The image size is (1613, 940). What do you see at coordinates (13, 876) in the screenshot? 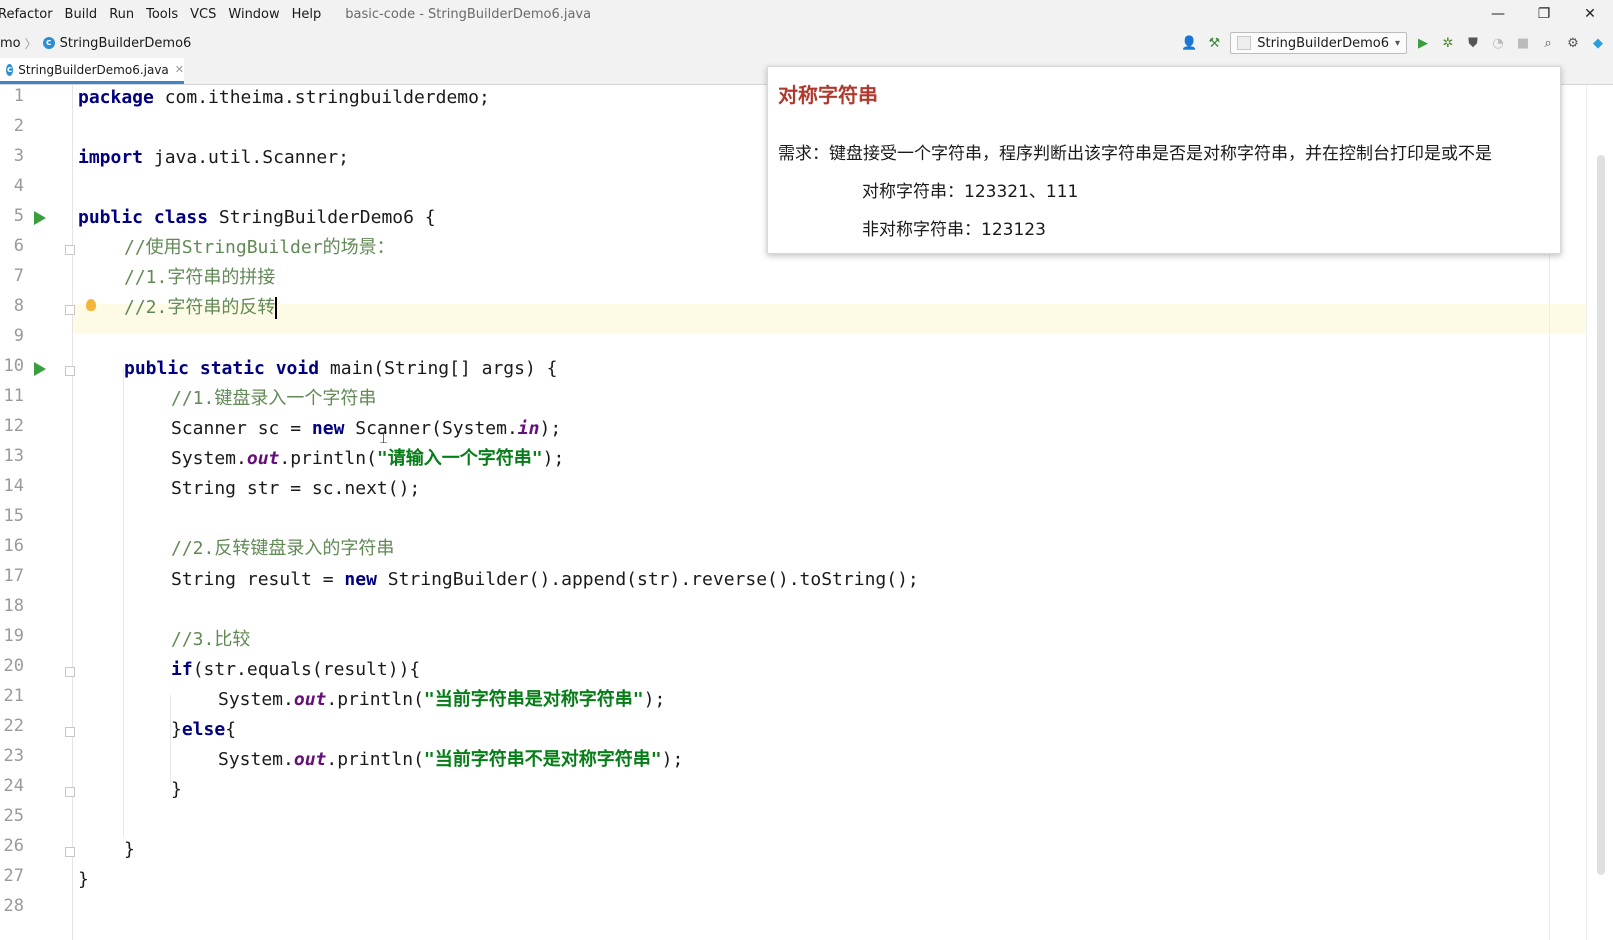
I see `line-number: 27` at bounding box center [13, 876].